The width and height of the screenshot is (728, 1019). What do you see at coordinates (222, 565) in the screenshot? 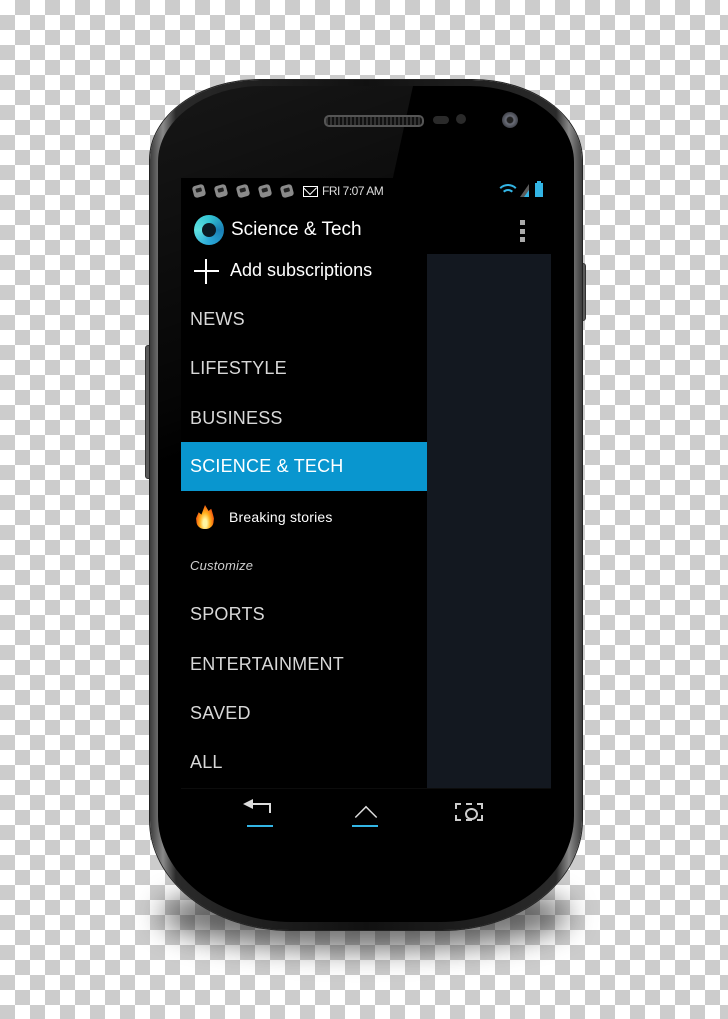
I see `drawer-header-label: Customize` at bounding box center [222, 565].